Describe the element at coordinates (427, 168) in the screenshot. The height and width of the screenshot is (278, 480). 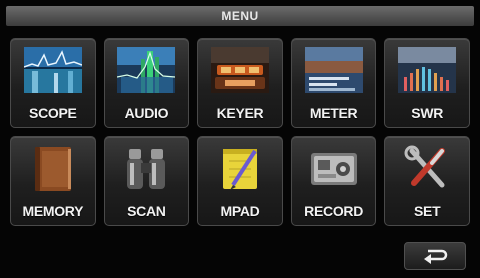
I see `tools-icon` at that location.